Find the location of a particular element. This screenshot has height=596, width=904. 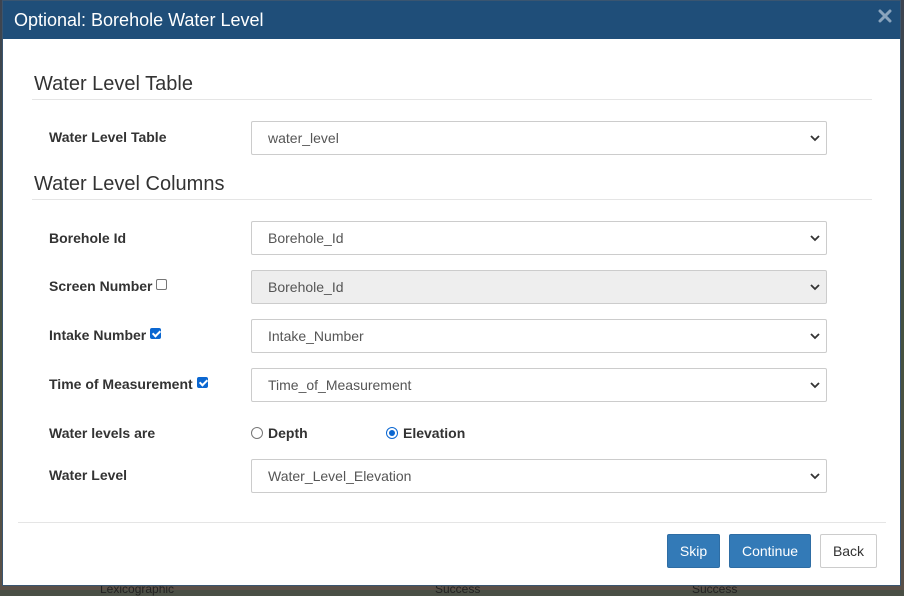

intake-number-checkbox is located at coordinates (156, 333).